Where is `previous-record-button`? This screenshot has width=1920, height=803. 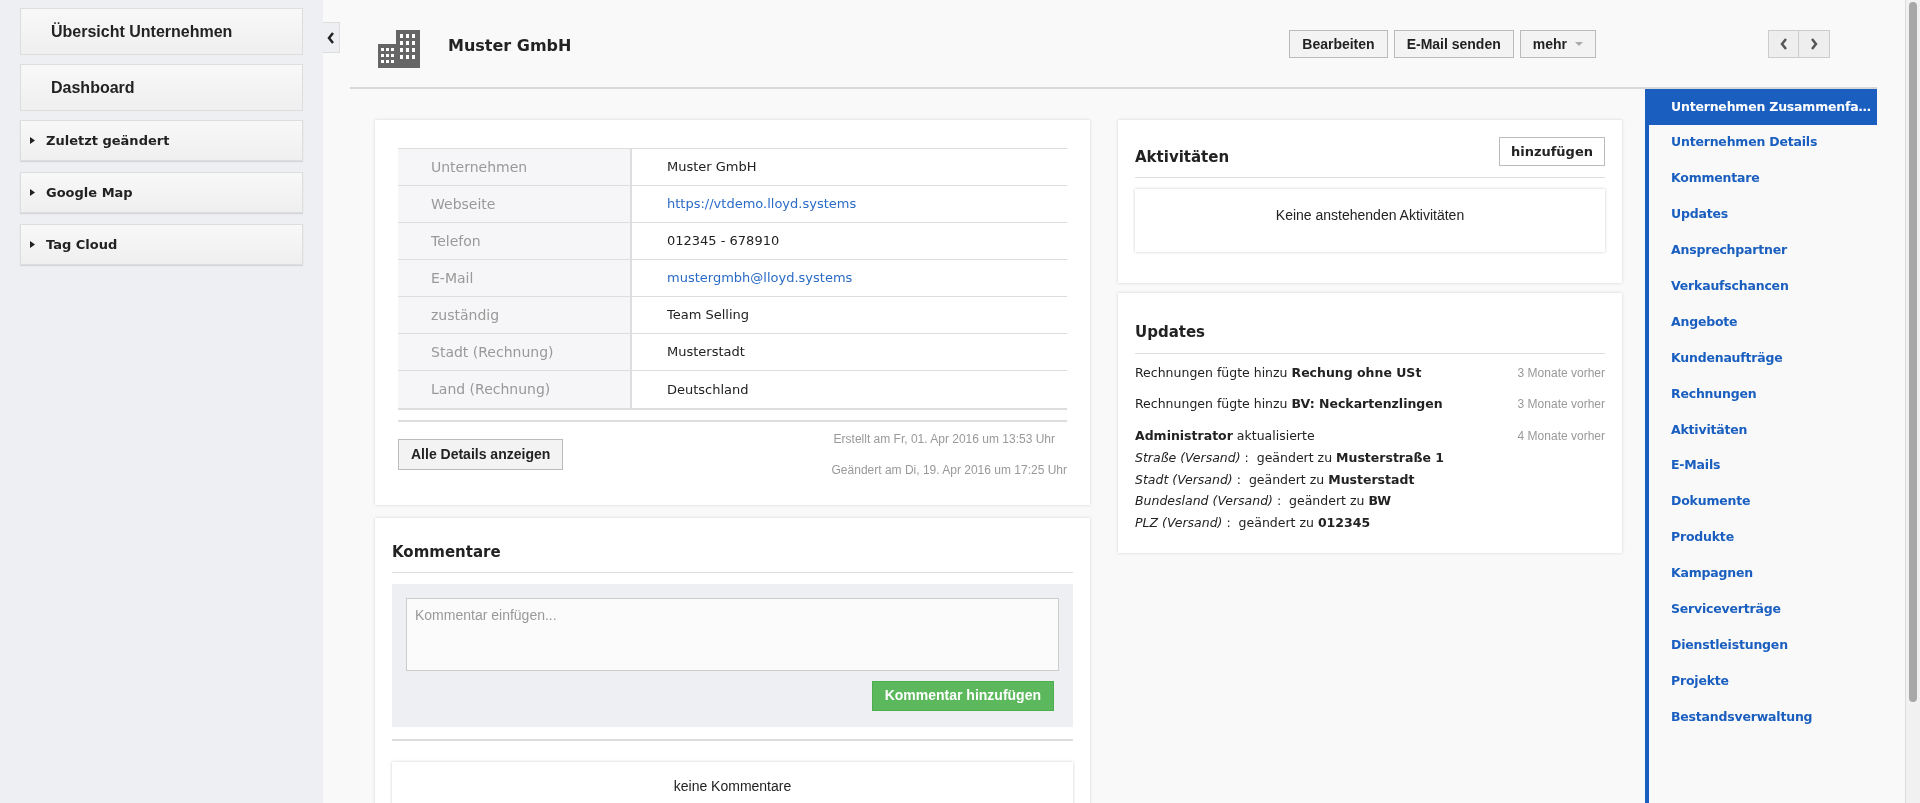
previous-record-button is located at coordinates (1783, 44).